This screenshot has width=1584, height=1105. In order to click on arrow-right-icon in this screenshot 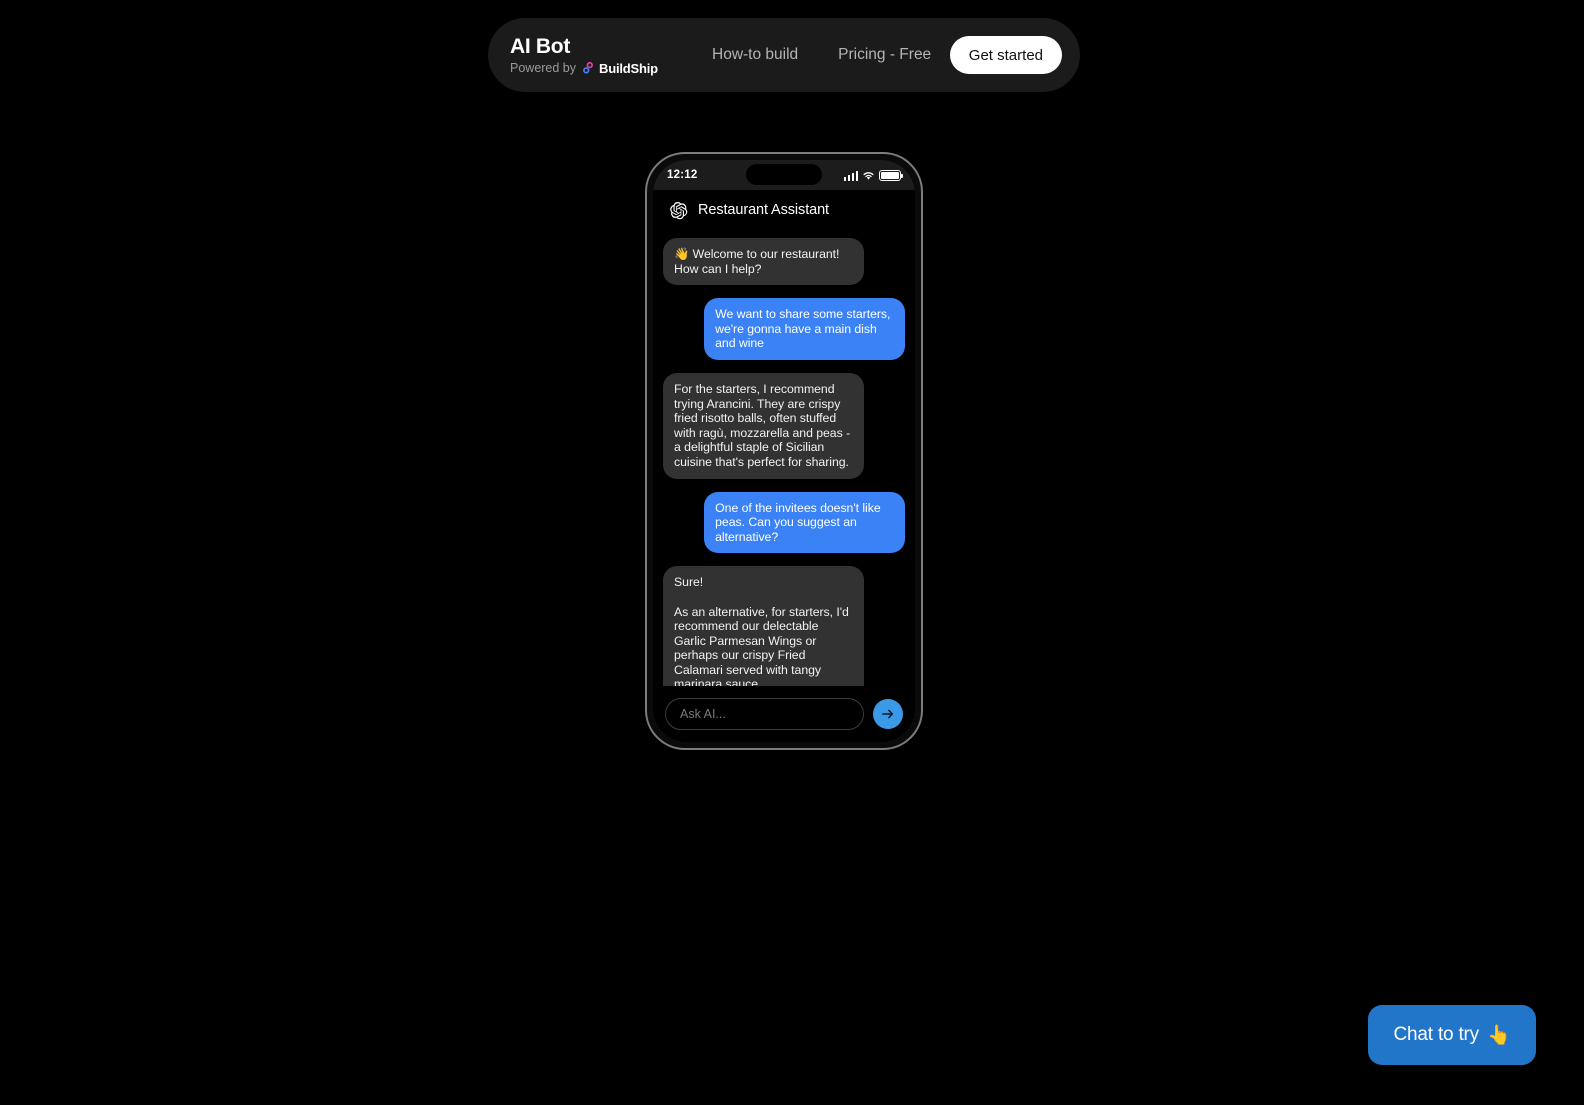, I will do `click(888, 714)`.